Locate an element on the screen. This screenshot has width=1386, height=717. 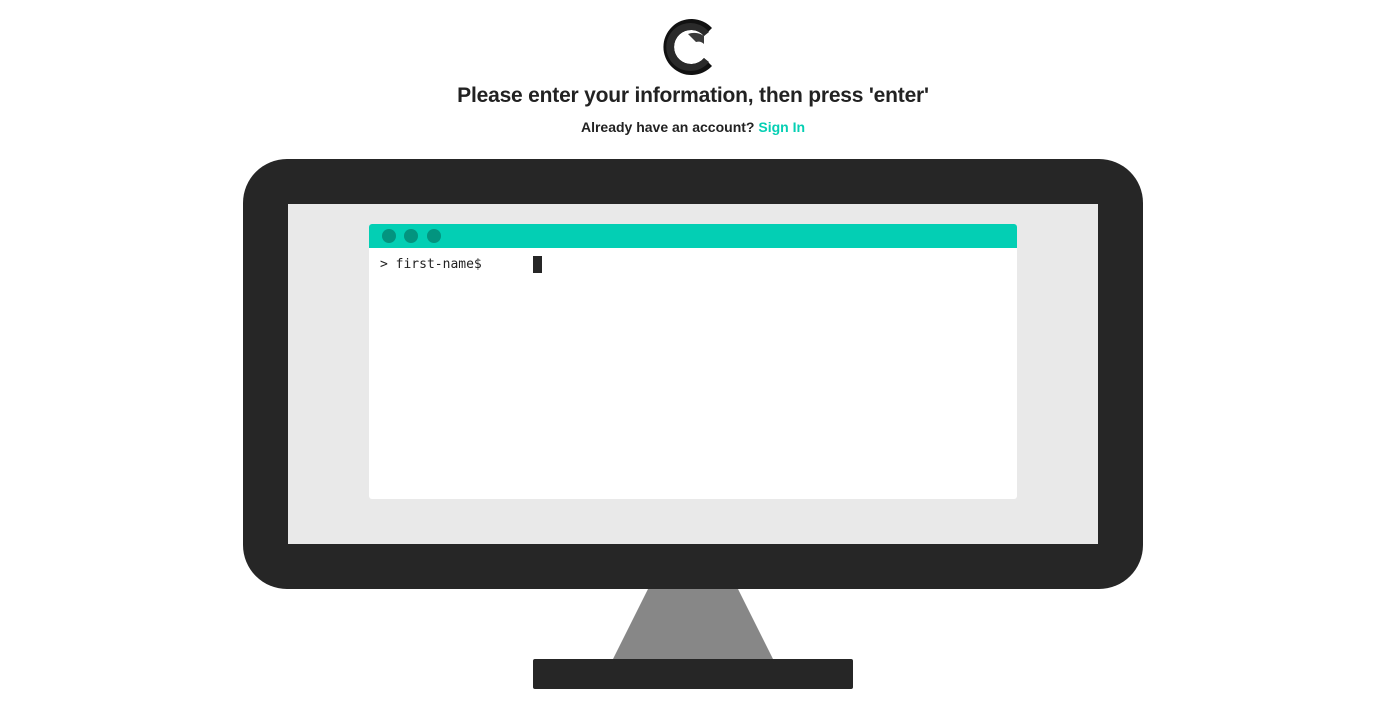
terminal-titlebar is located at coordinates (693, 236).